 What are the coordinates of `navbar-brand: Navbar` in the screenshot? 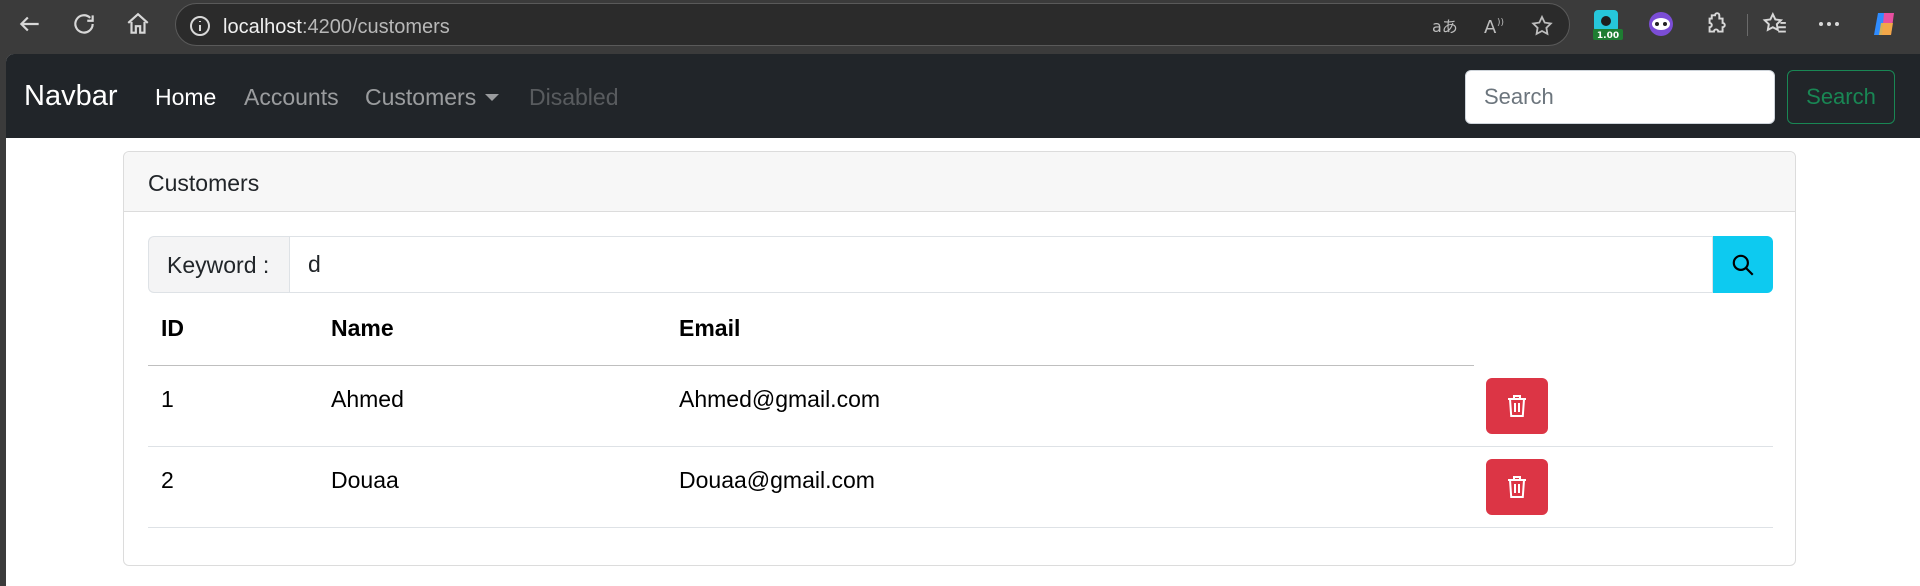 It's located at (71, 96).